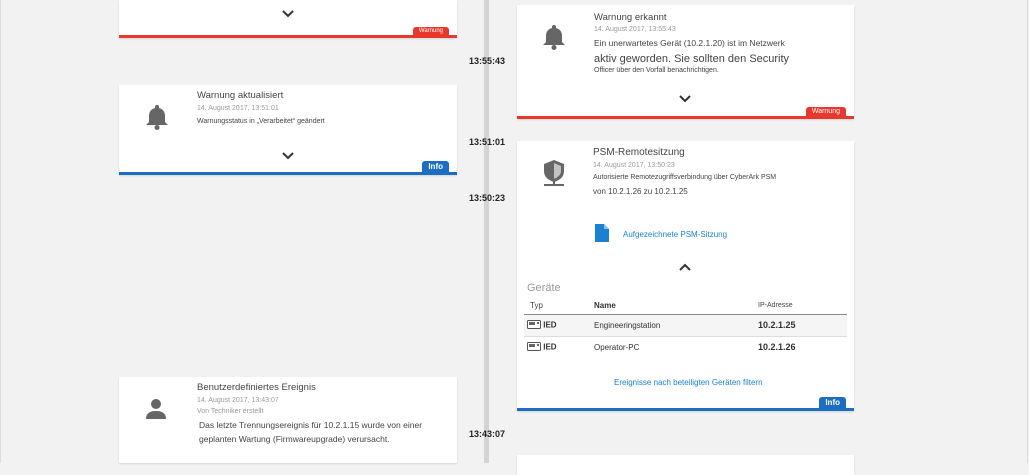 The width and height of the screenshot is (1029, 475). What do you see at coordinates (256, 387) in the screenshot?
I see `event-title: Benutzerdefiniertes Ereignis` at bounding box center [256, 387].